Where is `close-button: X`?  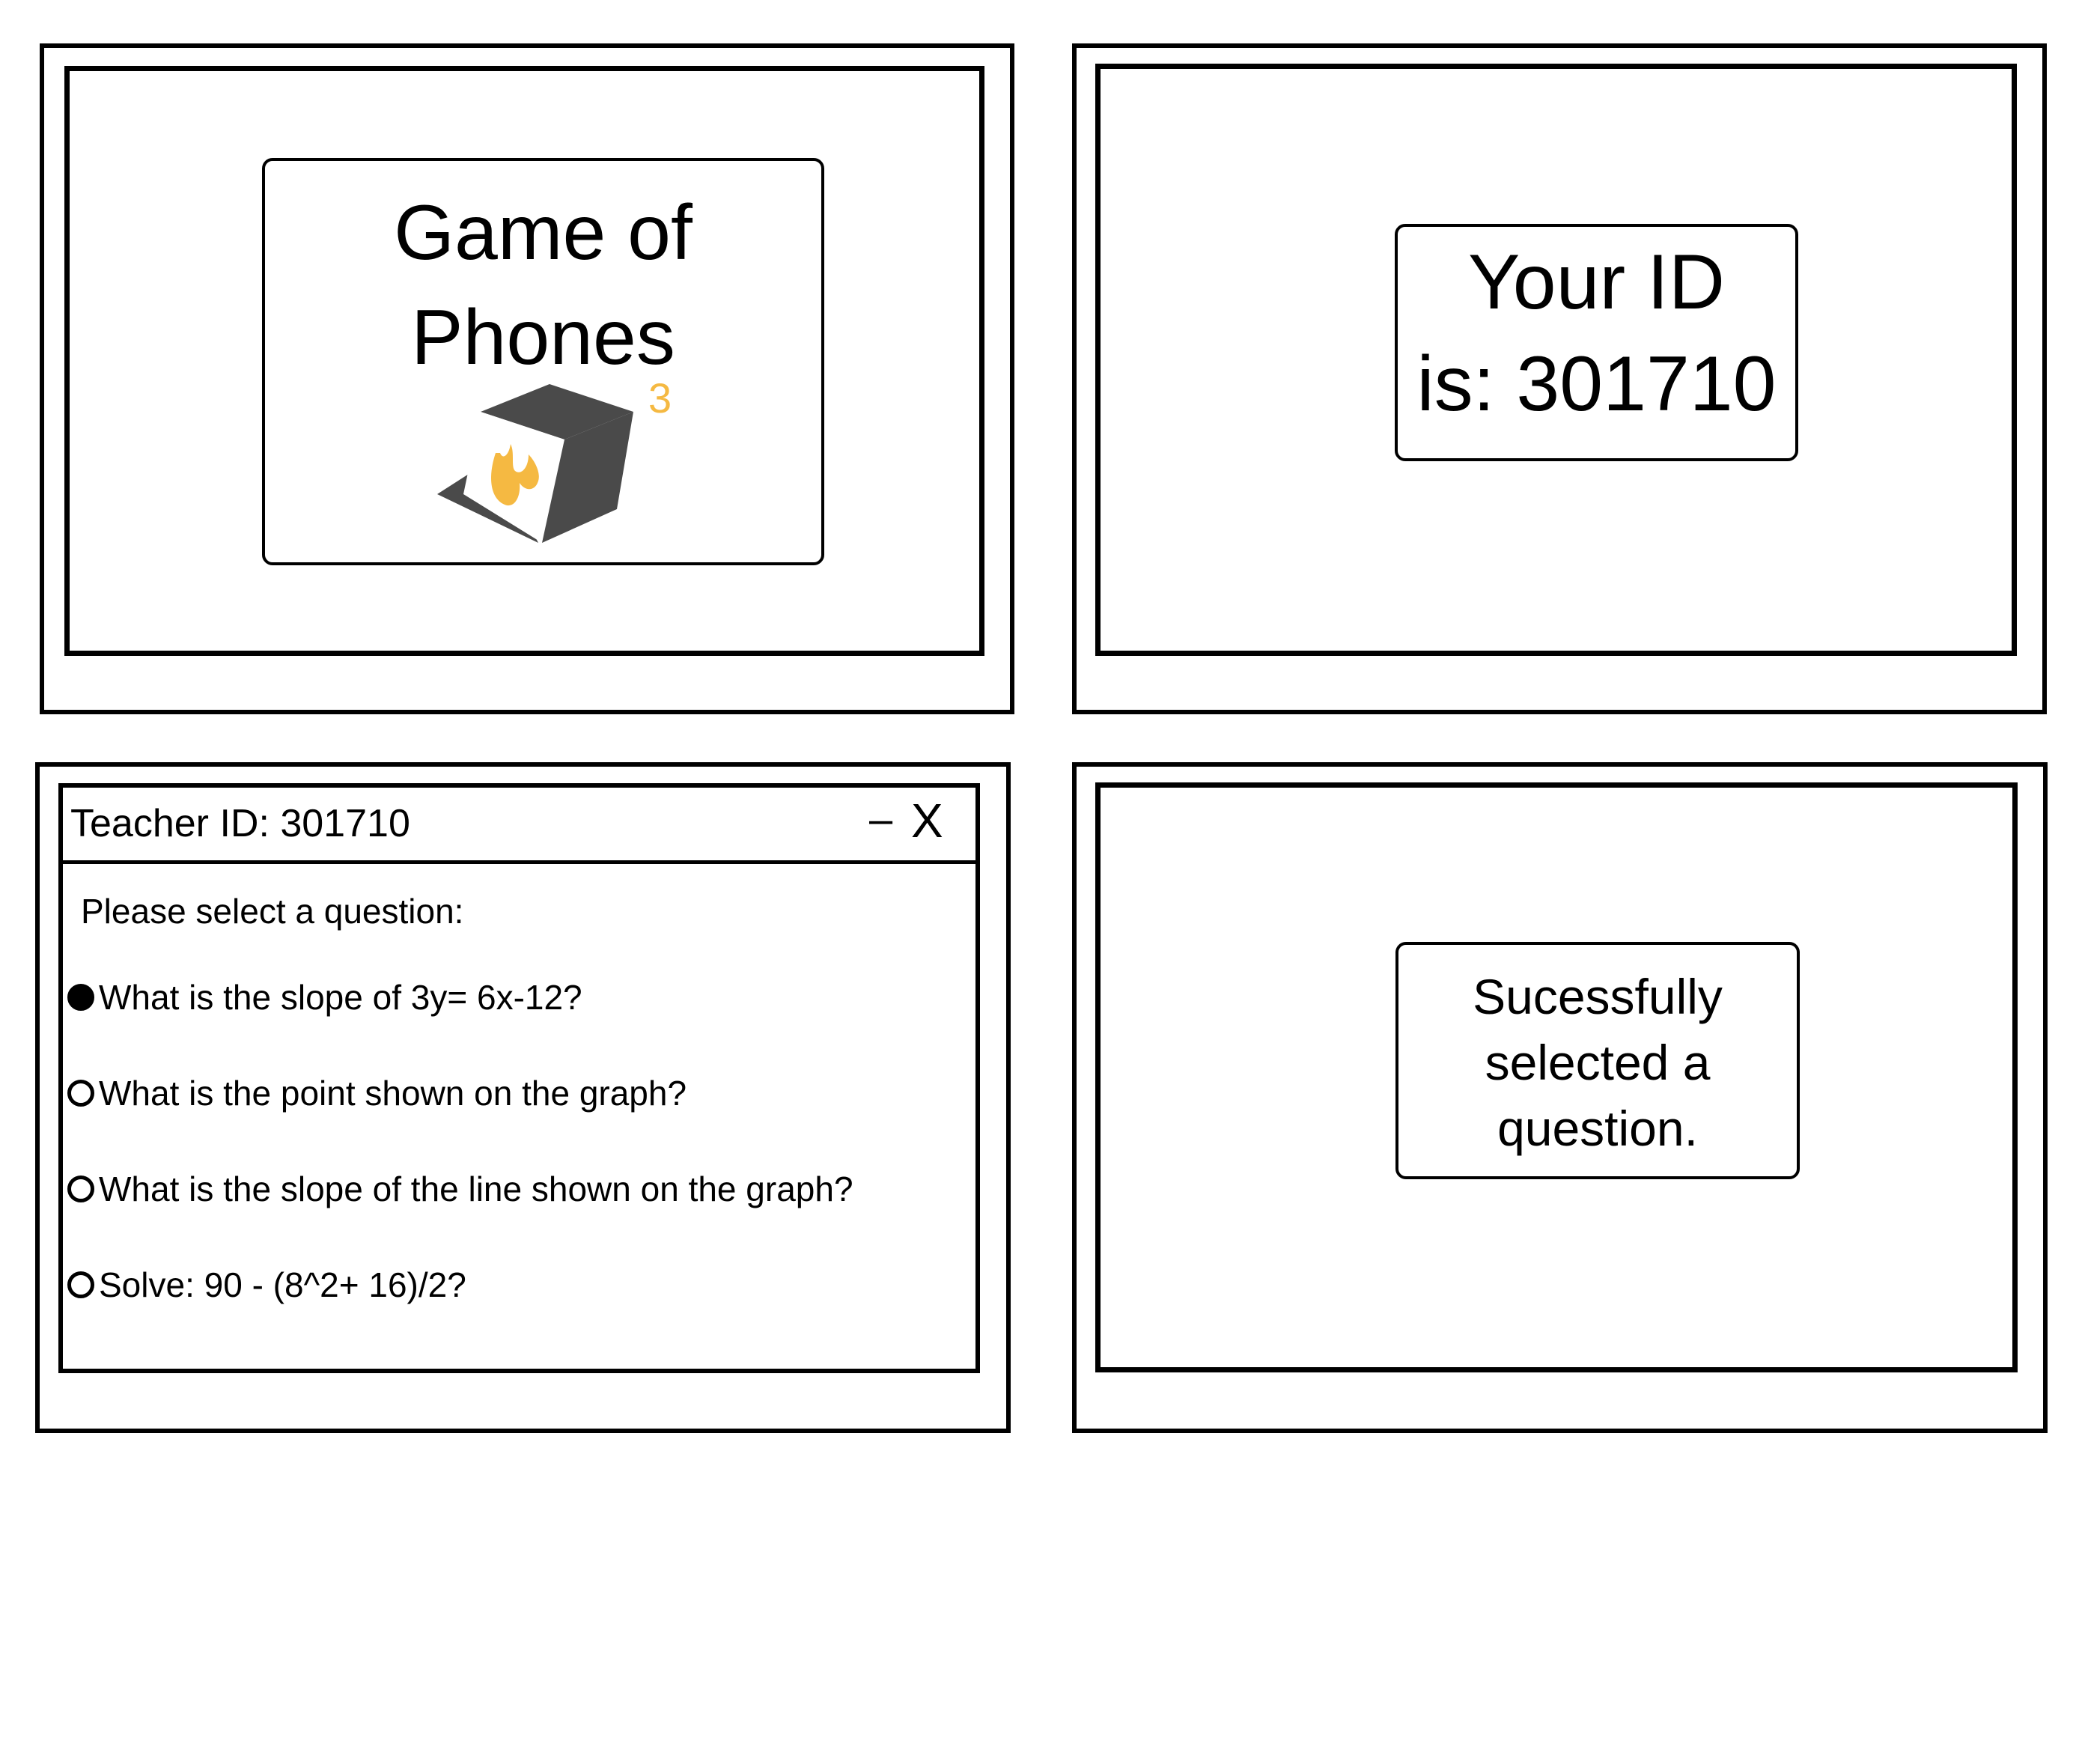
close-button: X is located at coordinates (927, 821).